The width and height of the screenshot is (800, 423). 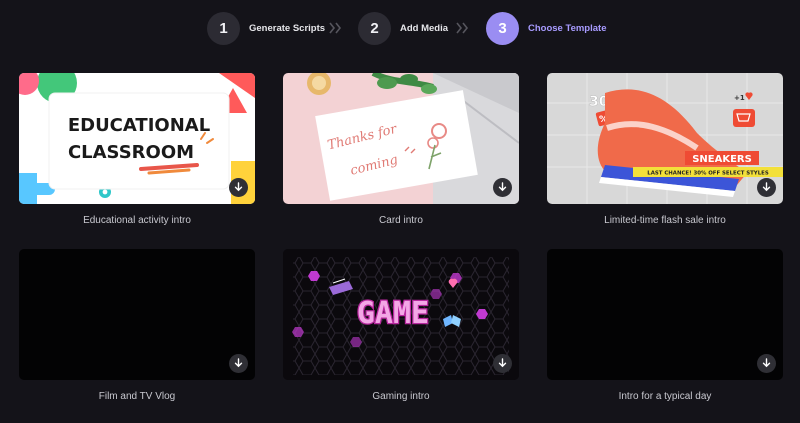 I want to click on template-title: Gaming intro, so click(x=401, y=396).